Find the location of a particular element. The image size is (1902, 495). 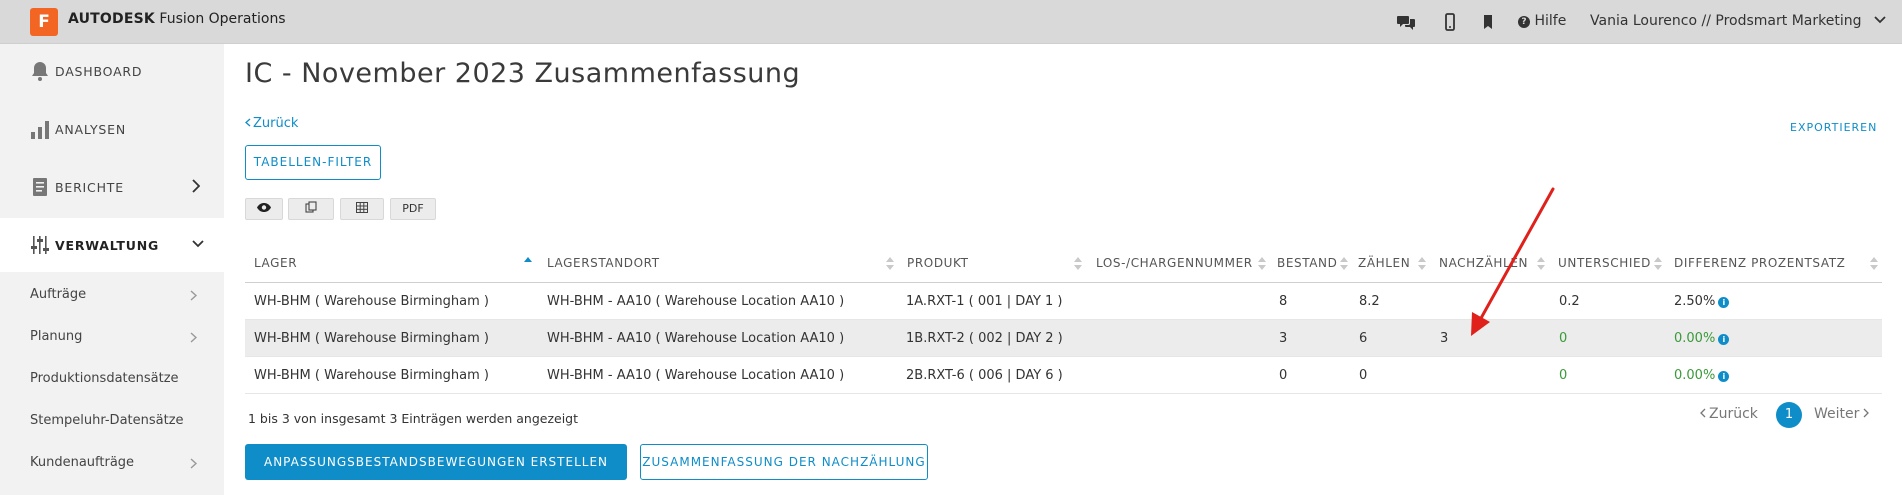

cell-produkt: 2B.RXT-6 ( 006 | DAY 6 ) is located at coordinates (984, 375).